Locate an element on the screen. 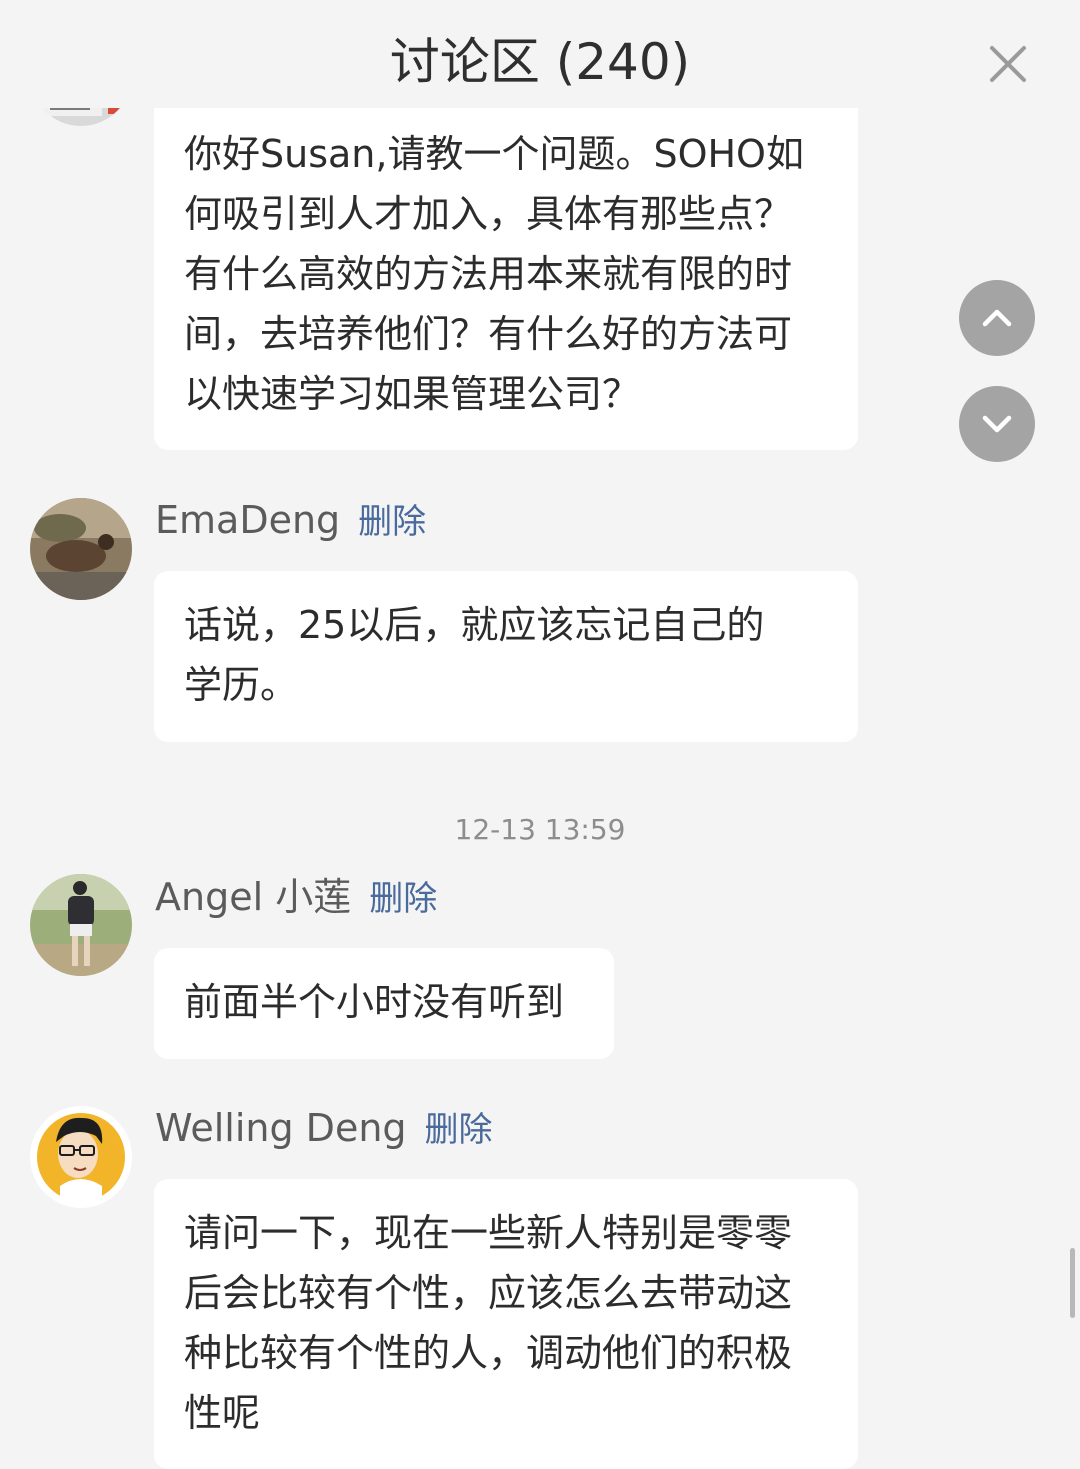 Image resolution: width=1080 pixels, height=1469 pixels. username: Welling Deng 删除 is located at coordinates (324, 1129).